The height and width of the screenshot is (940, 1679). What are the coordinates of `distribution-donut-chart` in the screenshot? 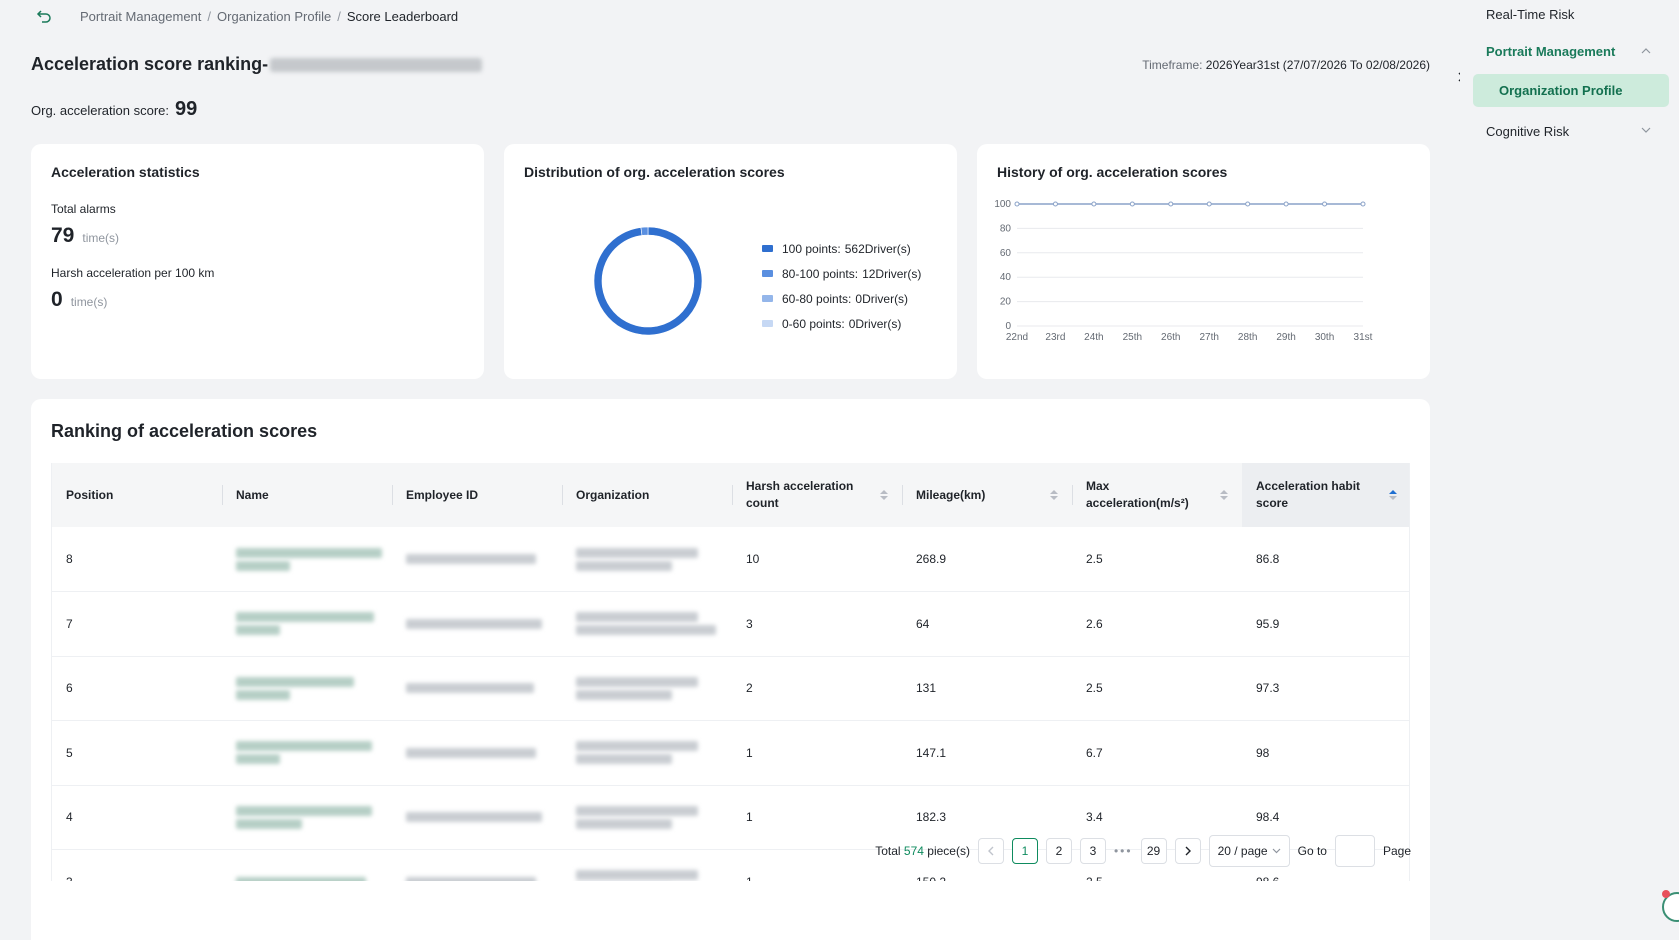 It's located at (648, 281).